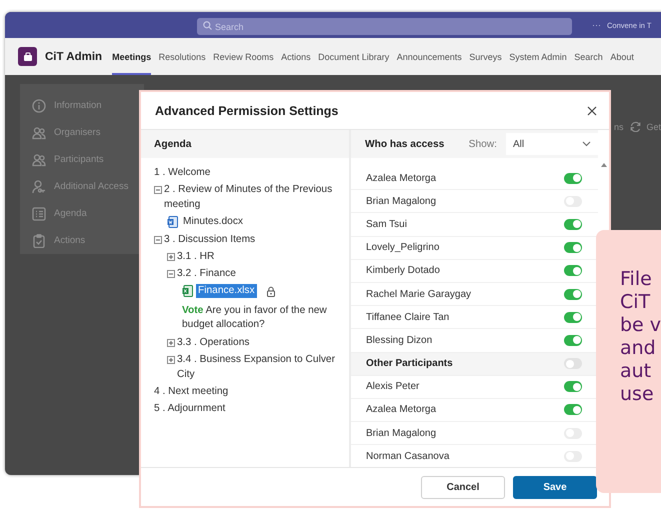  What do you see at coordinates (132, 56) in the screenshot?
I see `nav-tab: Meetings` at bounding box center [132, 56].